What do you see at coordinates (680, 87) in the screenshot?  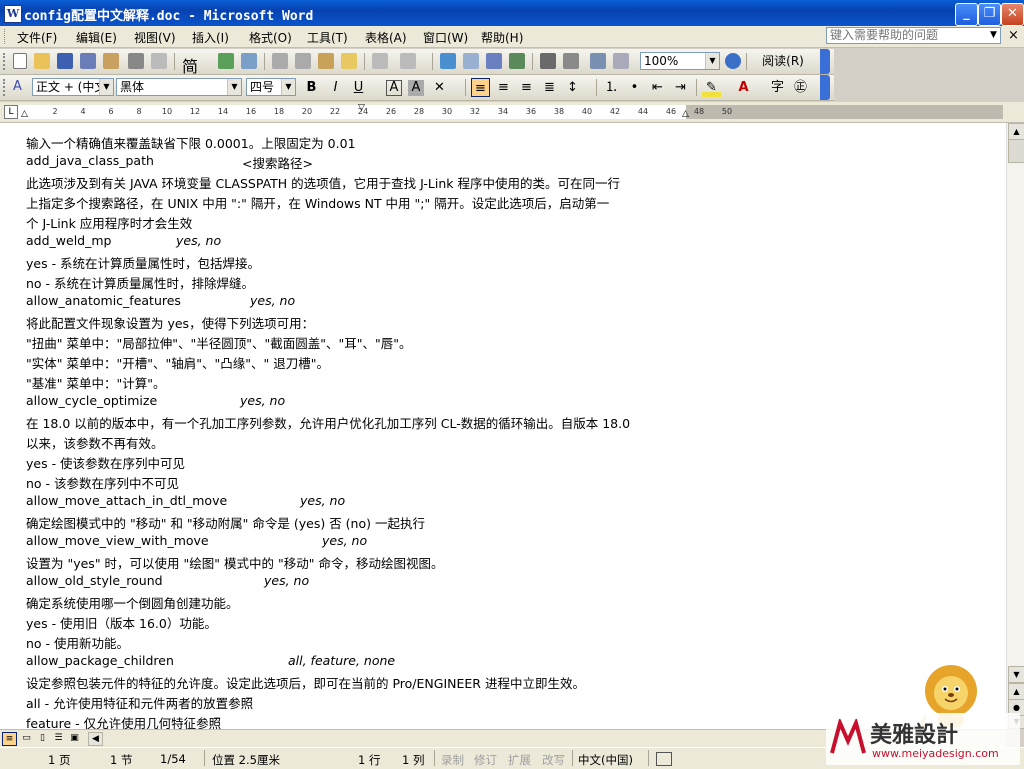 I see `increase-indent-button: ⇥` at bounding box center [680, 87].